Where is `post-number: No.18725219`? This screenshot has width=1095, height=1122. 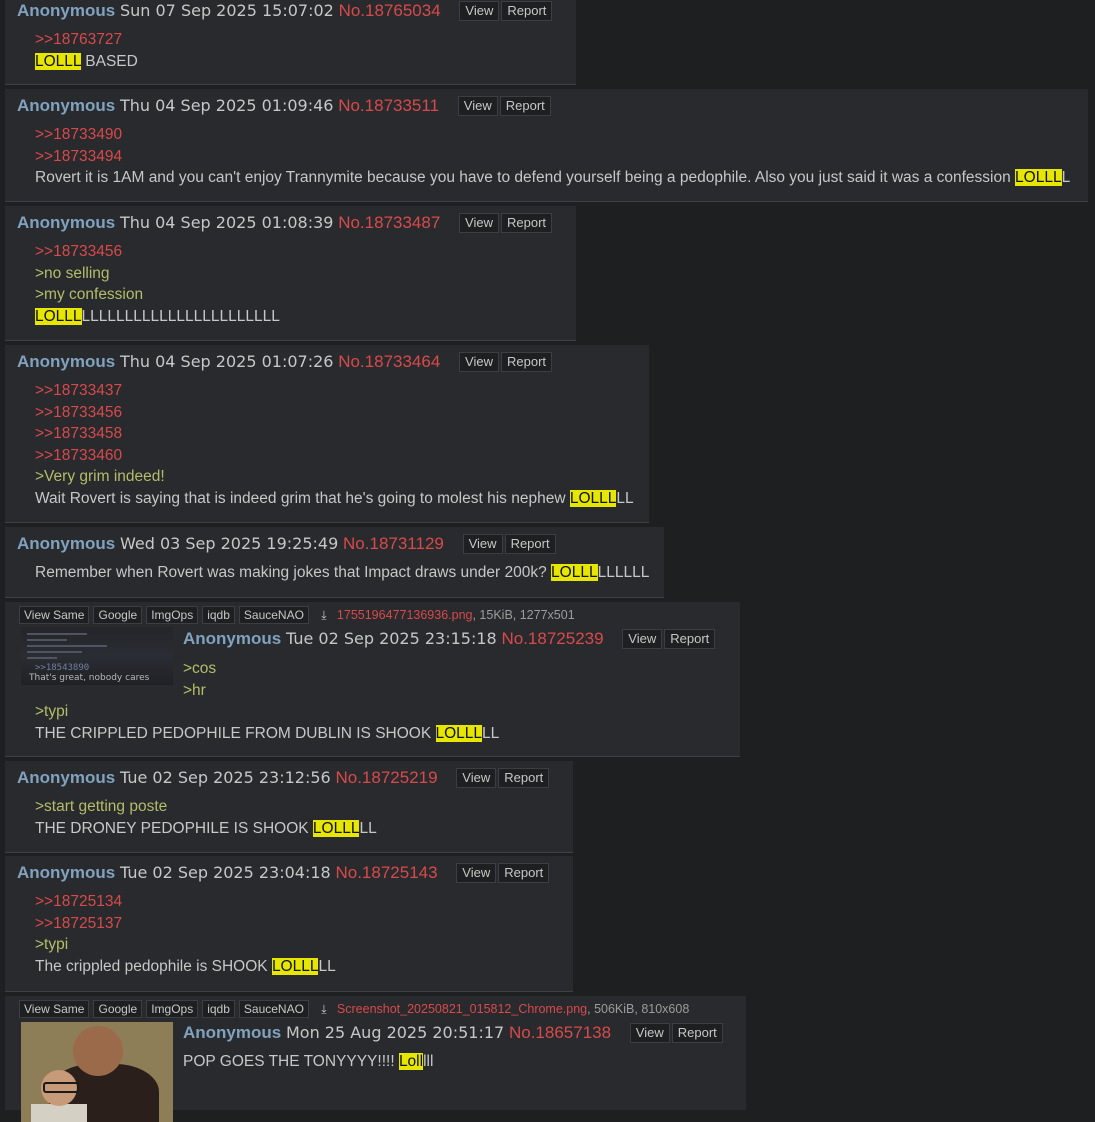 post-number: No.18725219 is located at coordinates (386, 777).